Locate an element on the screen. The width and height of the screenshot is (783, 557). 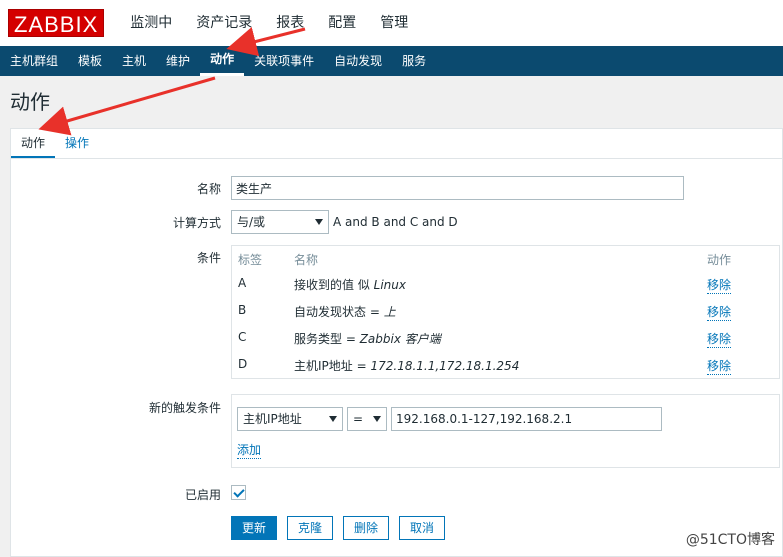
header-name: 名称 is located at coordinates (306, 260).